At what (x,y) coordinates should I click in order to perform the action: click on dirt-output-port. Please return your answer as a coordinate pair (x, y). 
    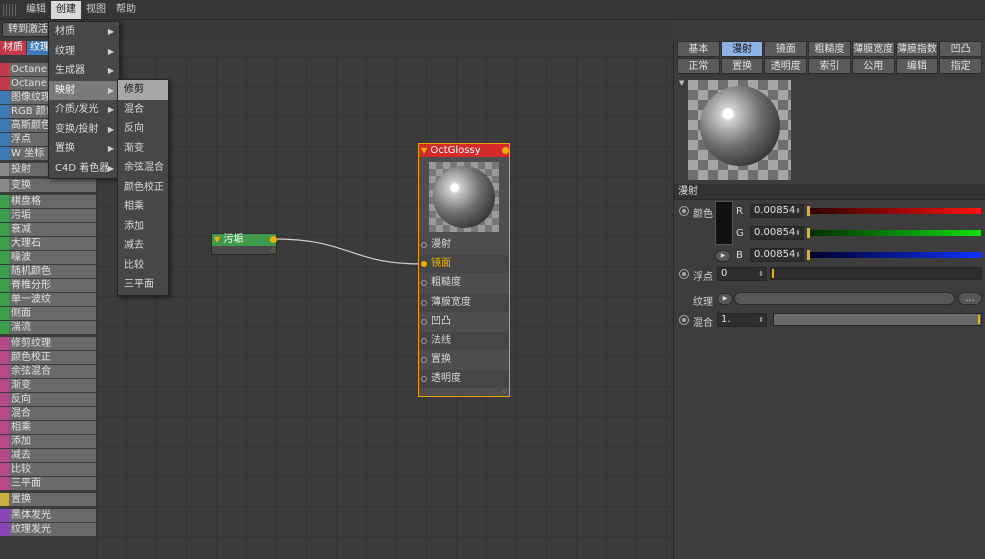
    Looking at the image, I should click on (273, 239).